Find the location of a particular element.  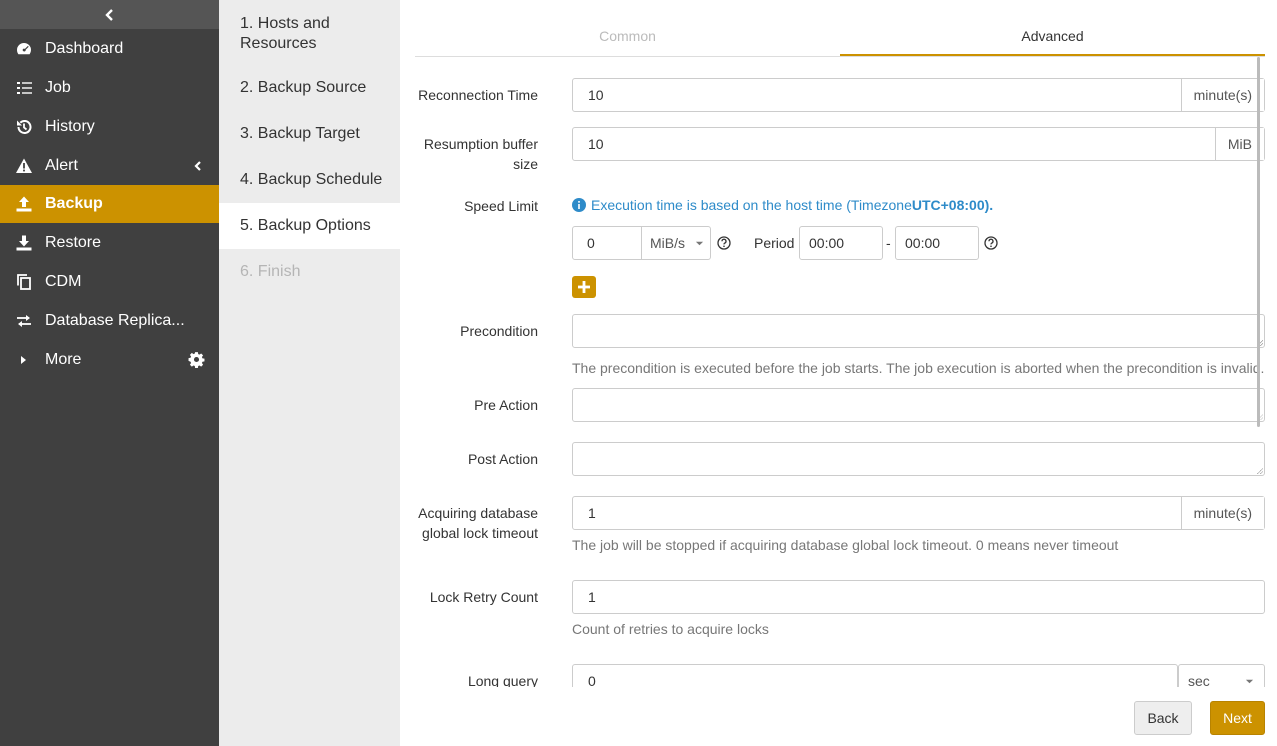

speed-limit-value: 0 is located at coordinates (591, 243).